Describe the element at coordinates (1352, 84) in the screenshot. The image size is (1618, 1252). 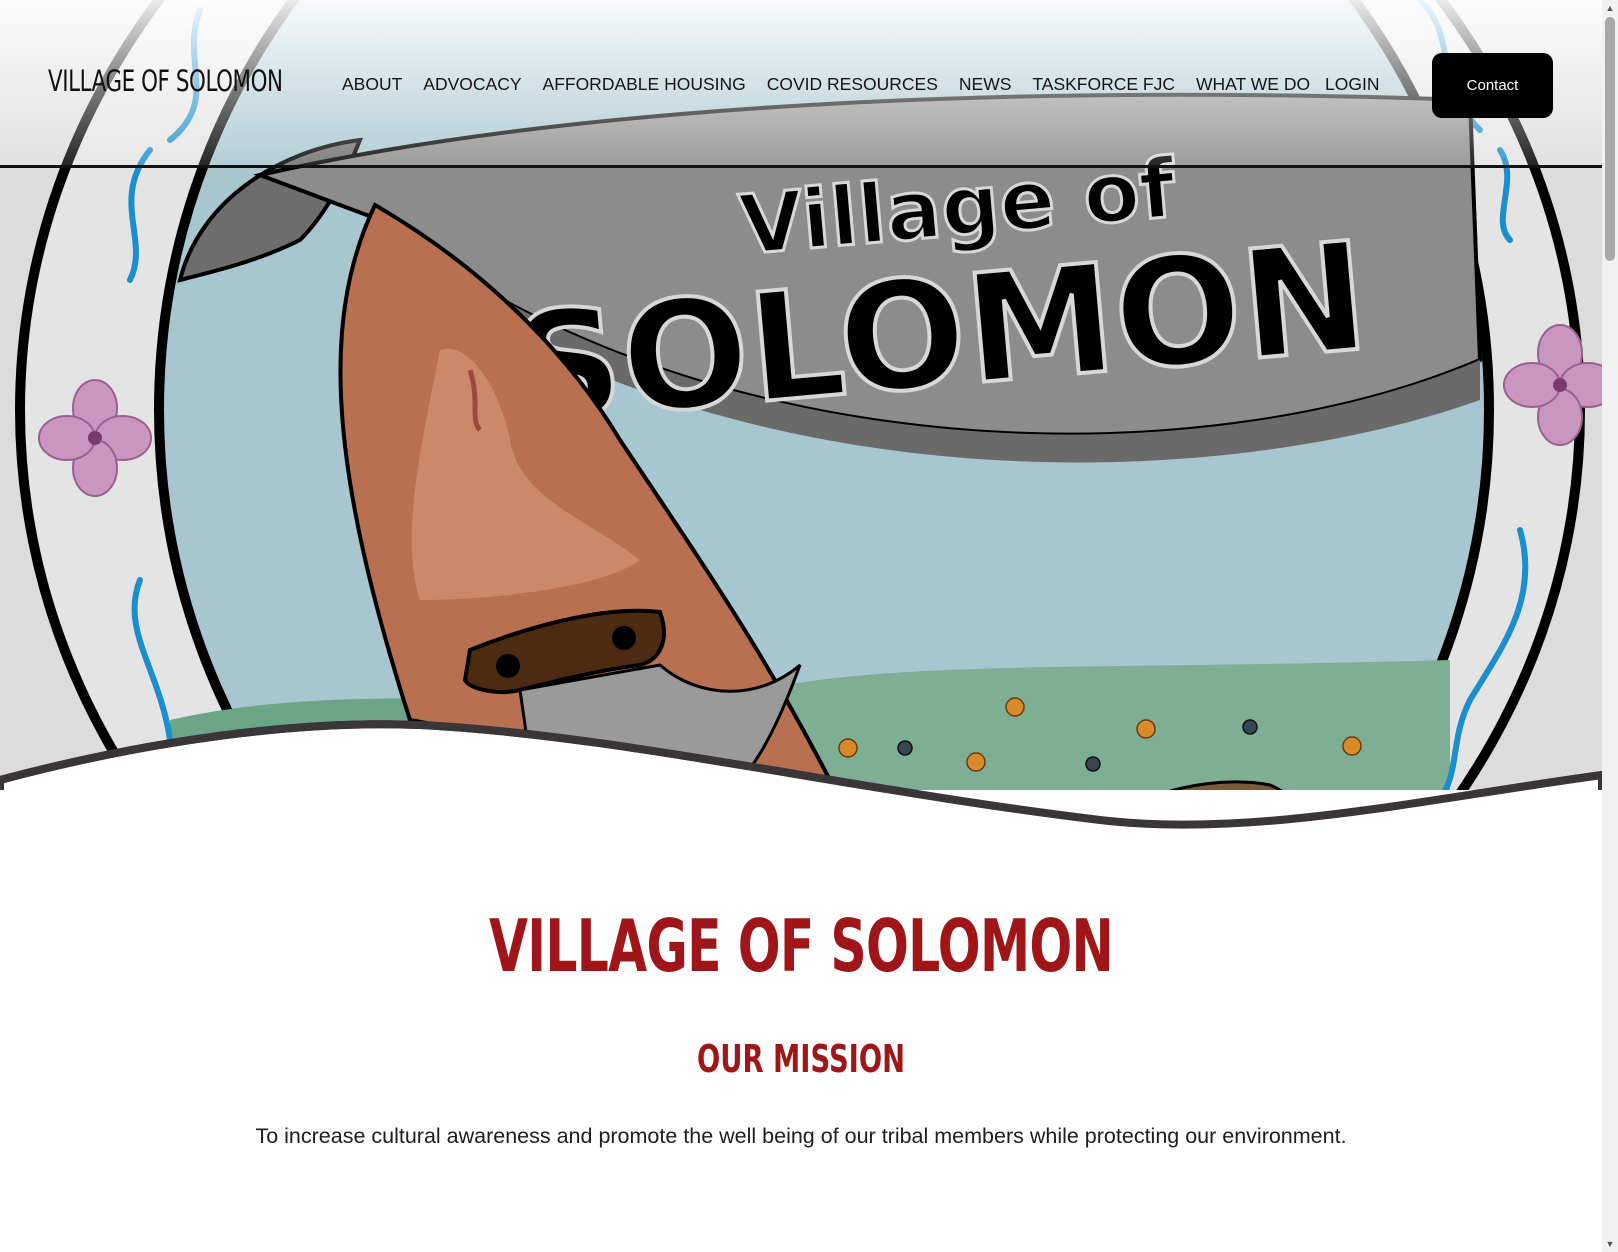
I see `login-link: LOGIN` at that location.